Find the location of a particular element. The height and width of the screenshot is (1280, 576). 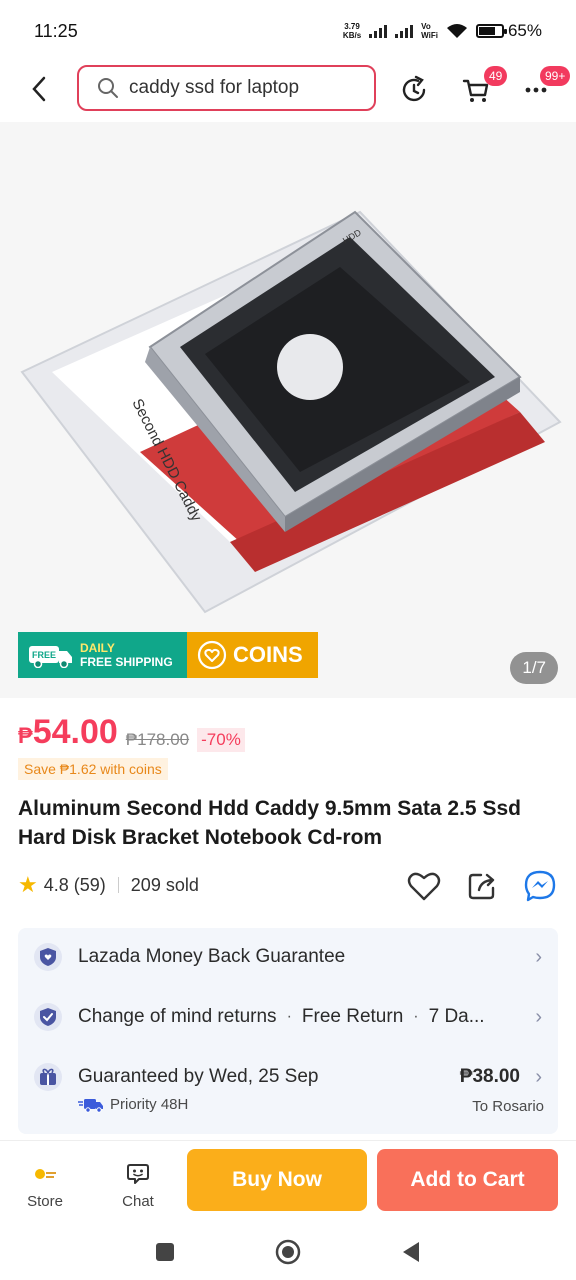

delivery-label: Guaranteed by Wed, 25 Sep is located at coordinates (198, 1076).